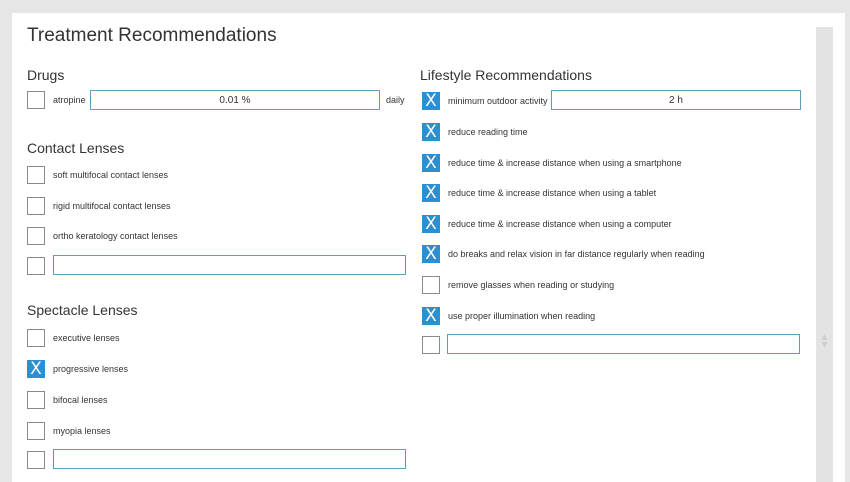 This screenshot has height=482, width=850. Describe the element at coordinates (115, 236) in the screenshot. I see `ortho-keratology-label: ortho keratology contact lenses` at that location.